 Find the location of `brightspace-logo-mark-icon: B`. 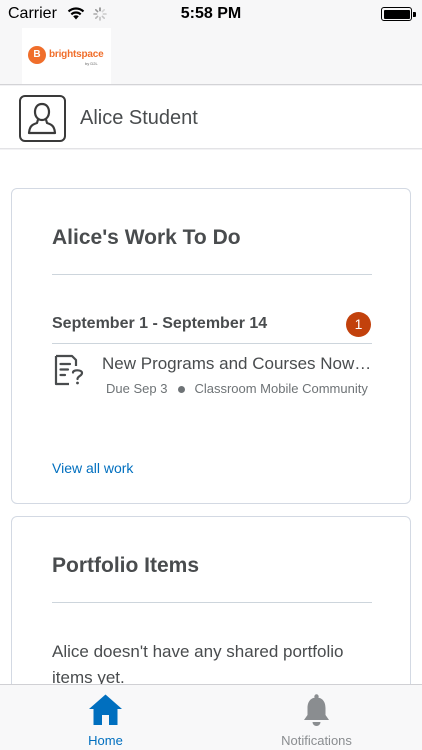

brightspace-logo-mark-icon: B is located at coordinates (37, 55).